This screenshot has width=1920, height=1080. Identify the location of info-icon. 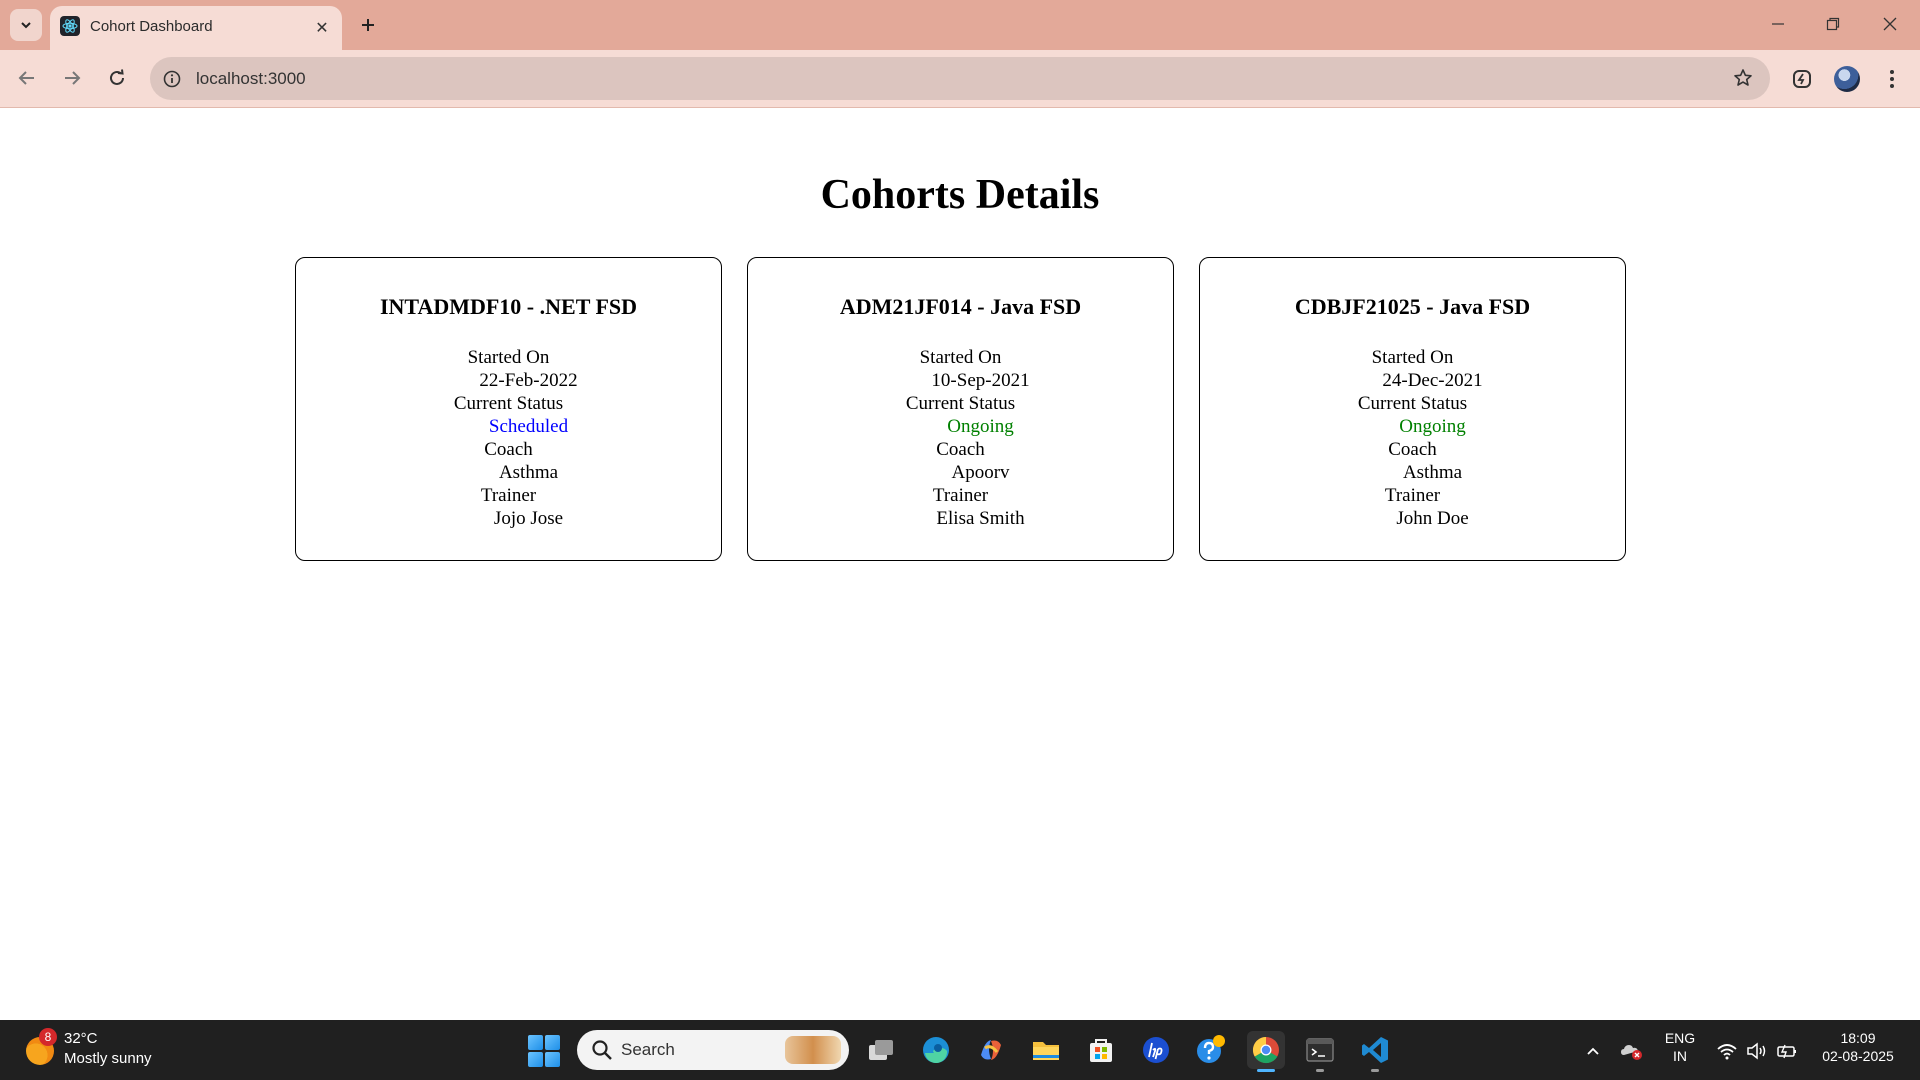
(171, 78).